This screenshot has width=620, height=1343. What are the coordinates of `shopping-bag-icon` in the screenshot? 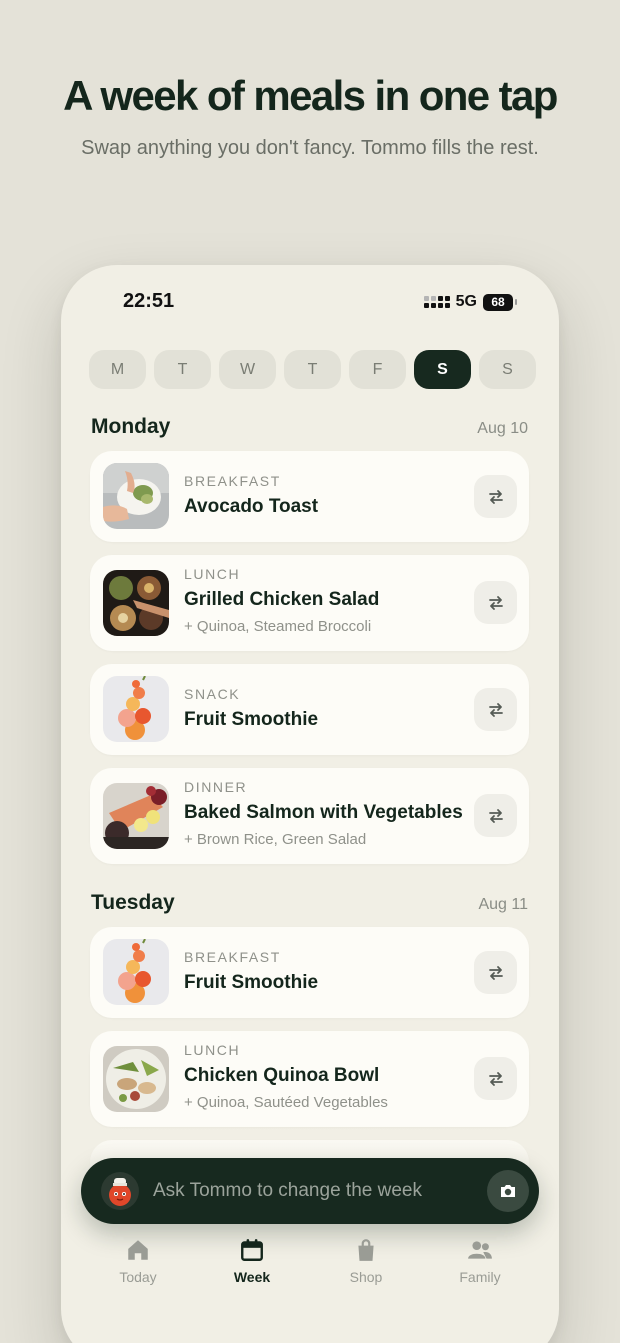 It's located at (366, 1250).